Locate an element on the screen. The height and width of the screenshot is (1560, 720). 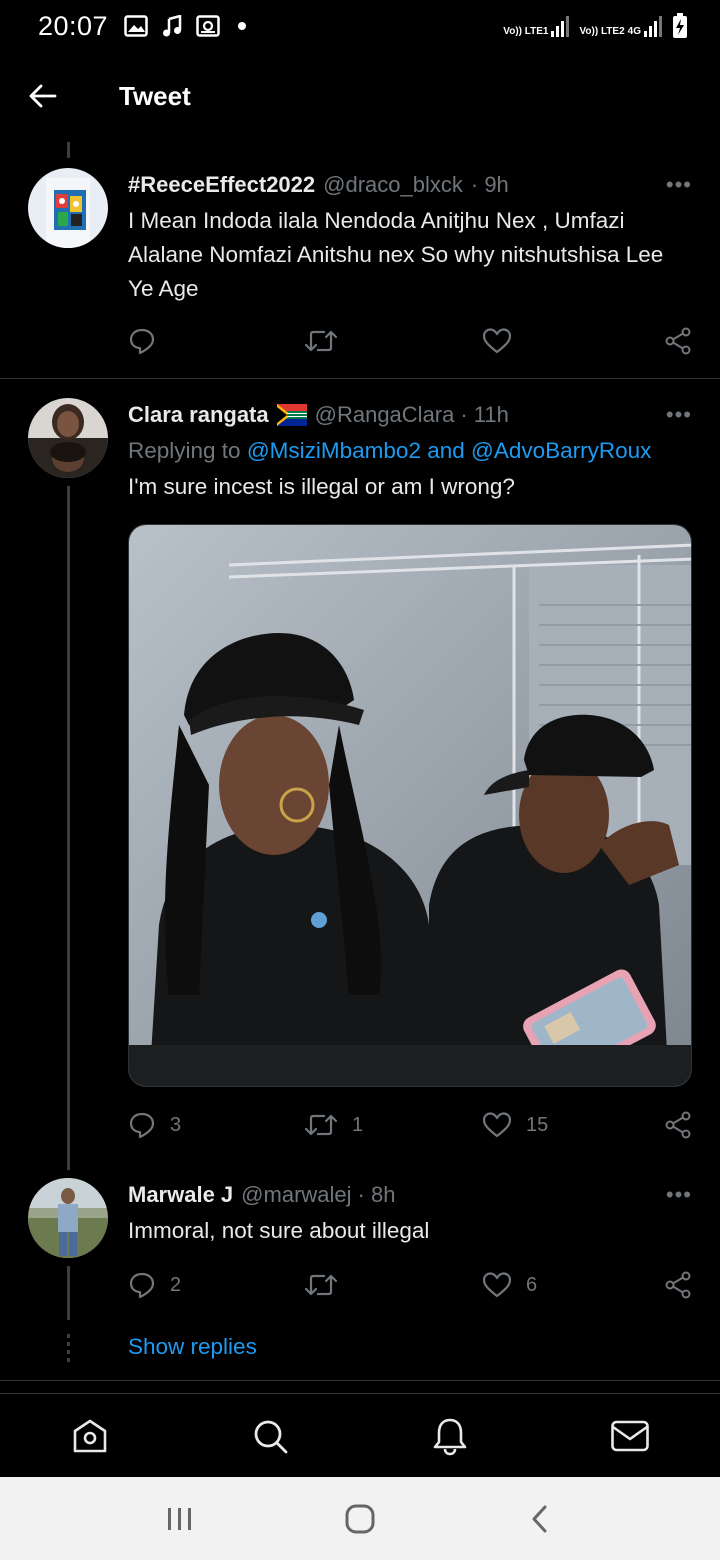
nav-notifications is located at coordinates (450, 1436).